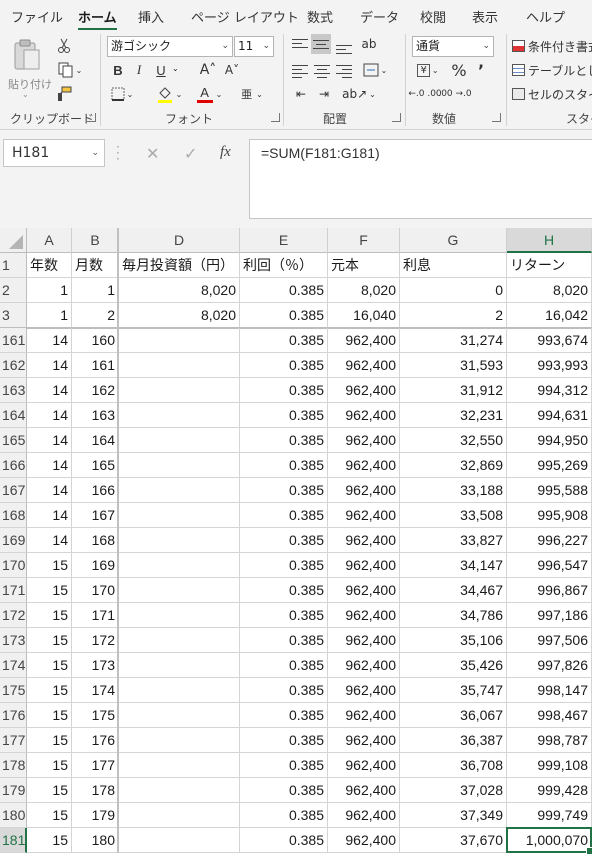 This screenshot has height=855, width=592. Describe the element at coordinates (37, 16) in the screenshot. I see `tab-file: ファイル` at that location.